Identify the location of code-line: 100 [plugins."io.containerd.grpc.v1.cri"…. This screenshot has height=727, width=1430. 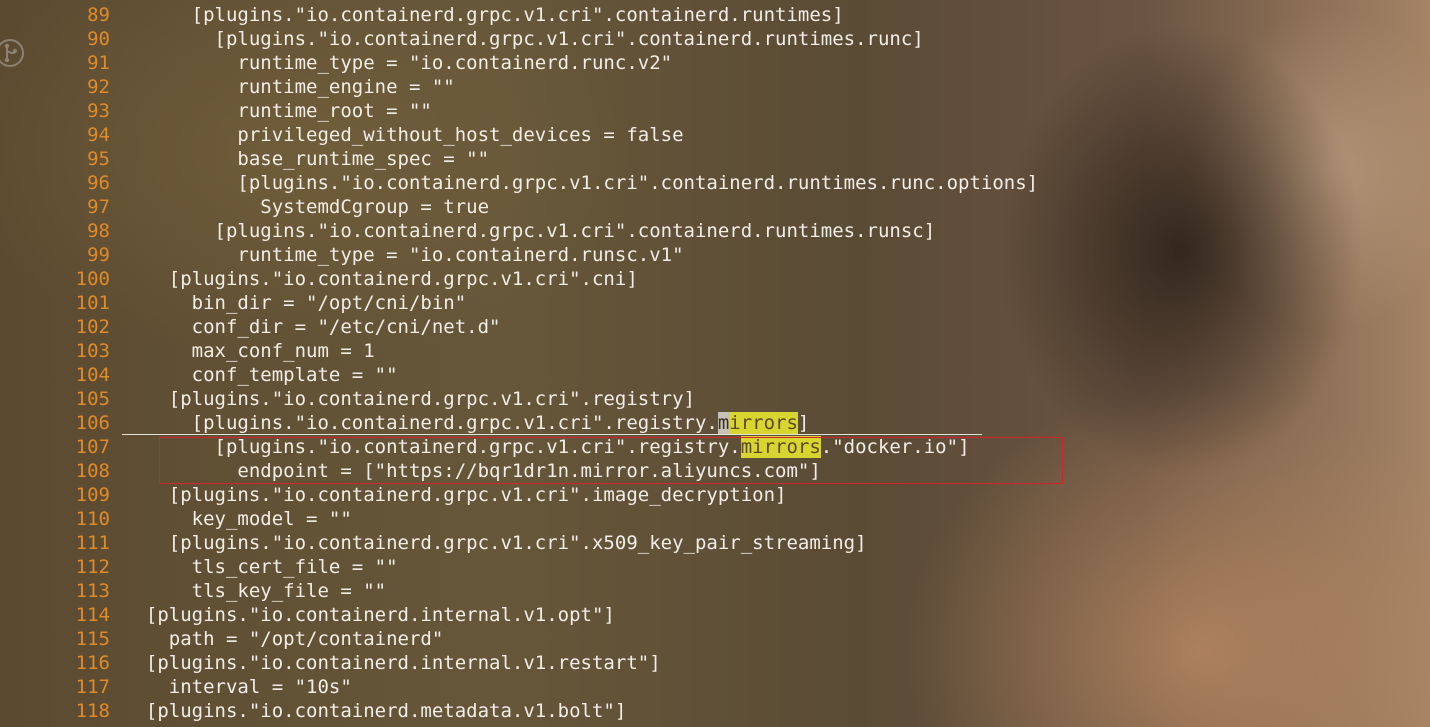
(715, 279).